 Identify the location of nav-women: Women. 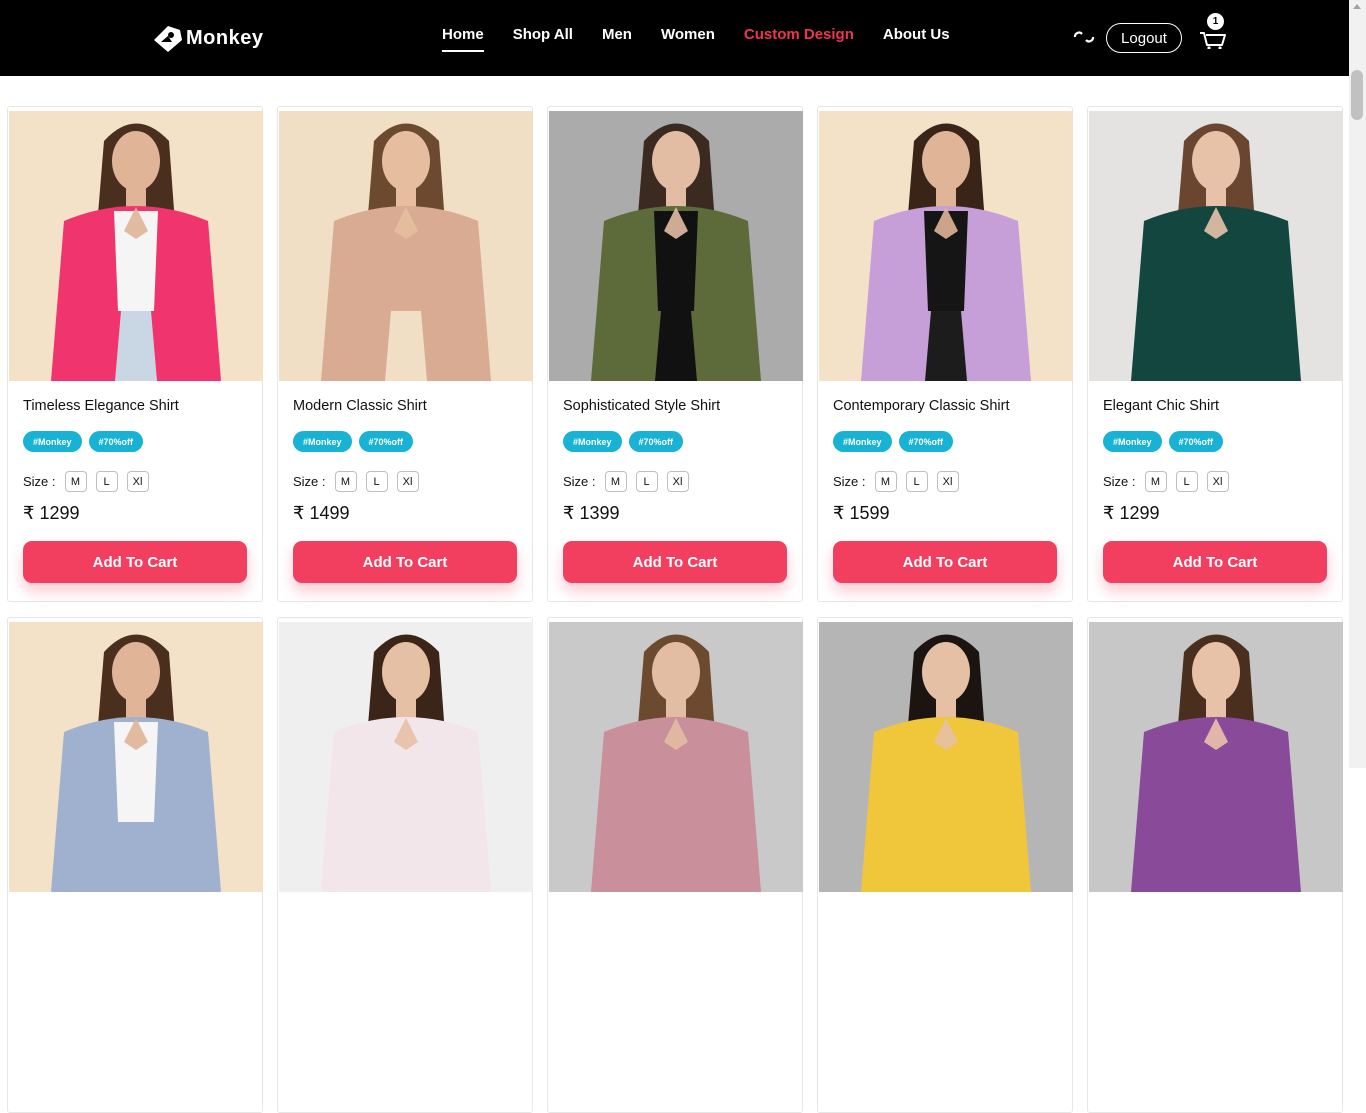
(688, 39).